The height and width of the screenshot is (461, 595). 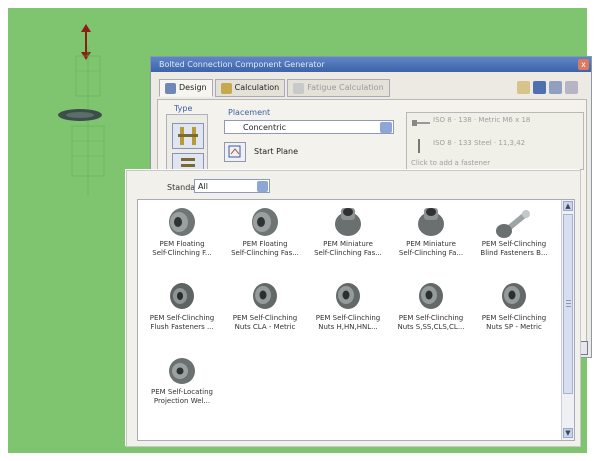 I want to click on fastener-row: ISO 8 · 138 · Metric M6 x 18, so click(x=481, y=120).